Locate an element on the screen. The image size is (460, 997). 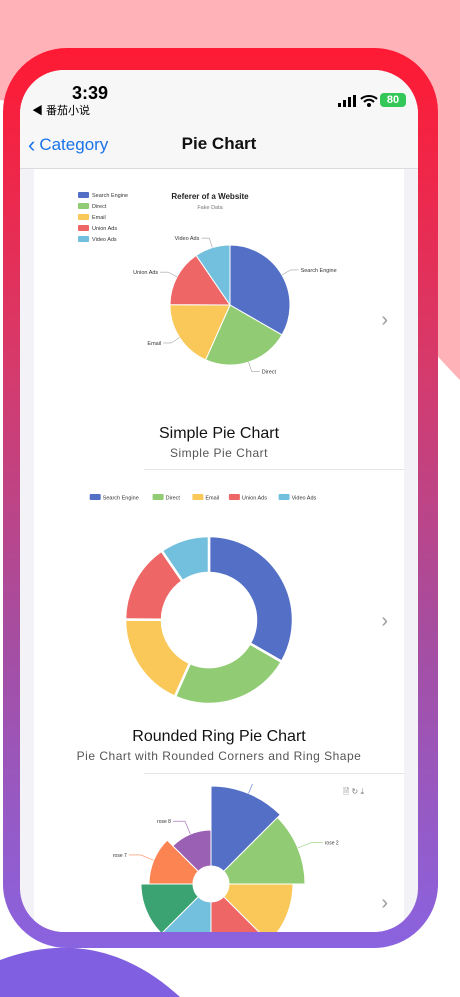
battery-indicator: 80 is located at coordinates (393, 100).